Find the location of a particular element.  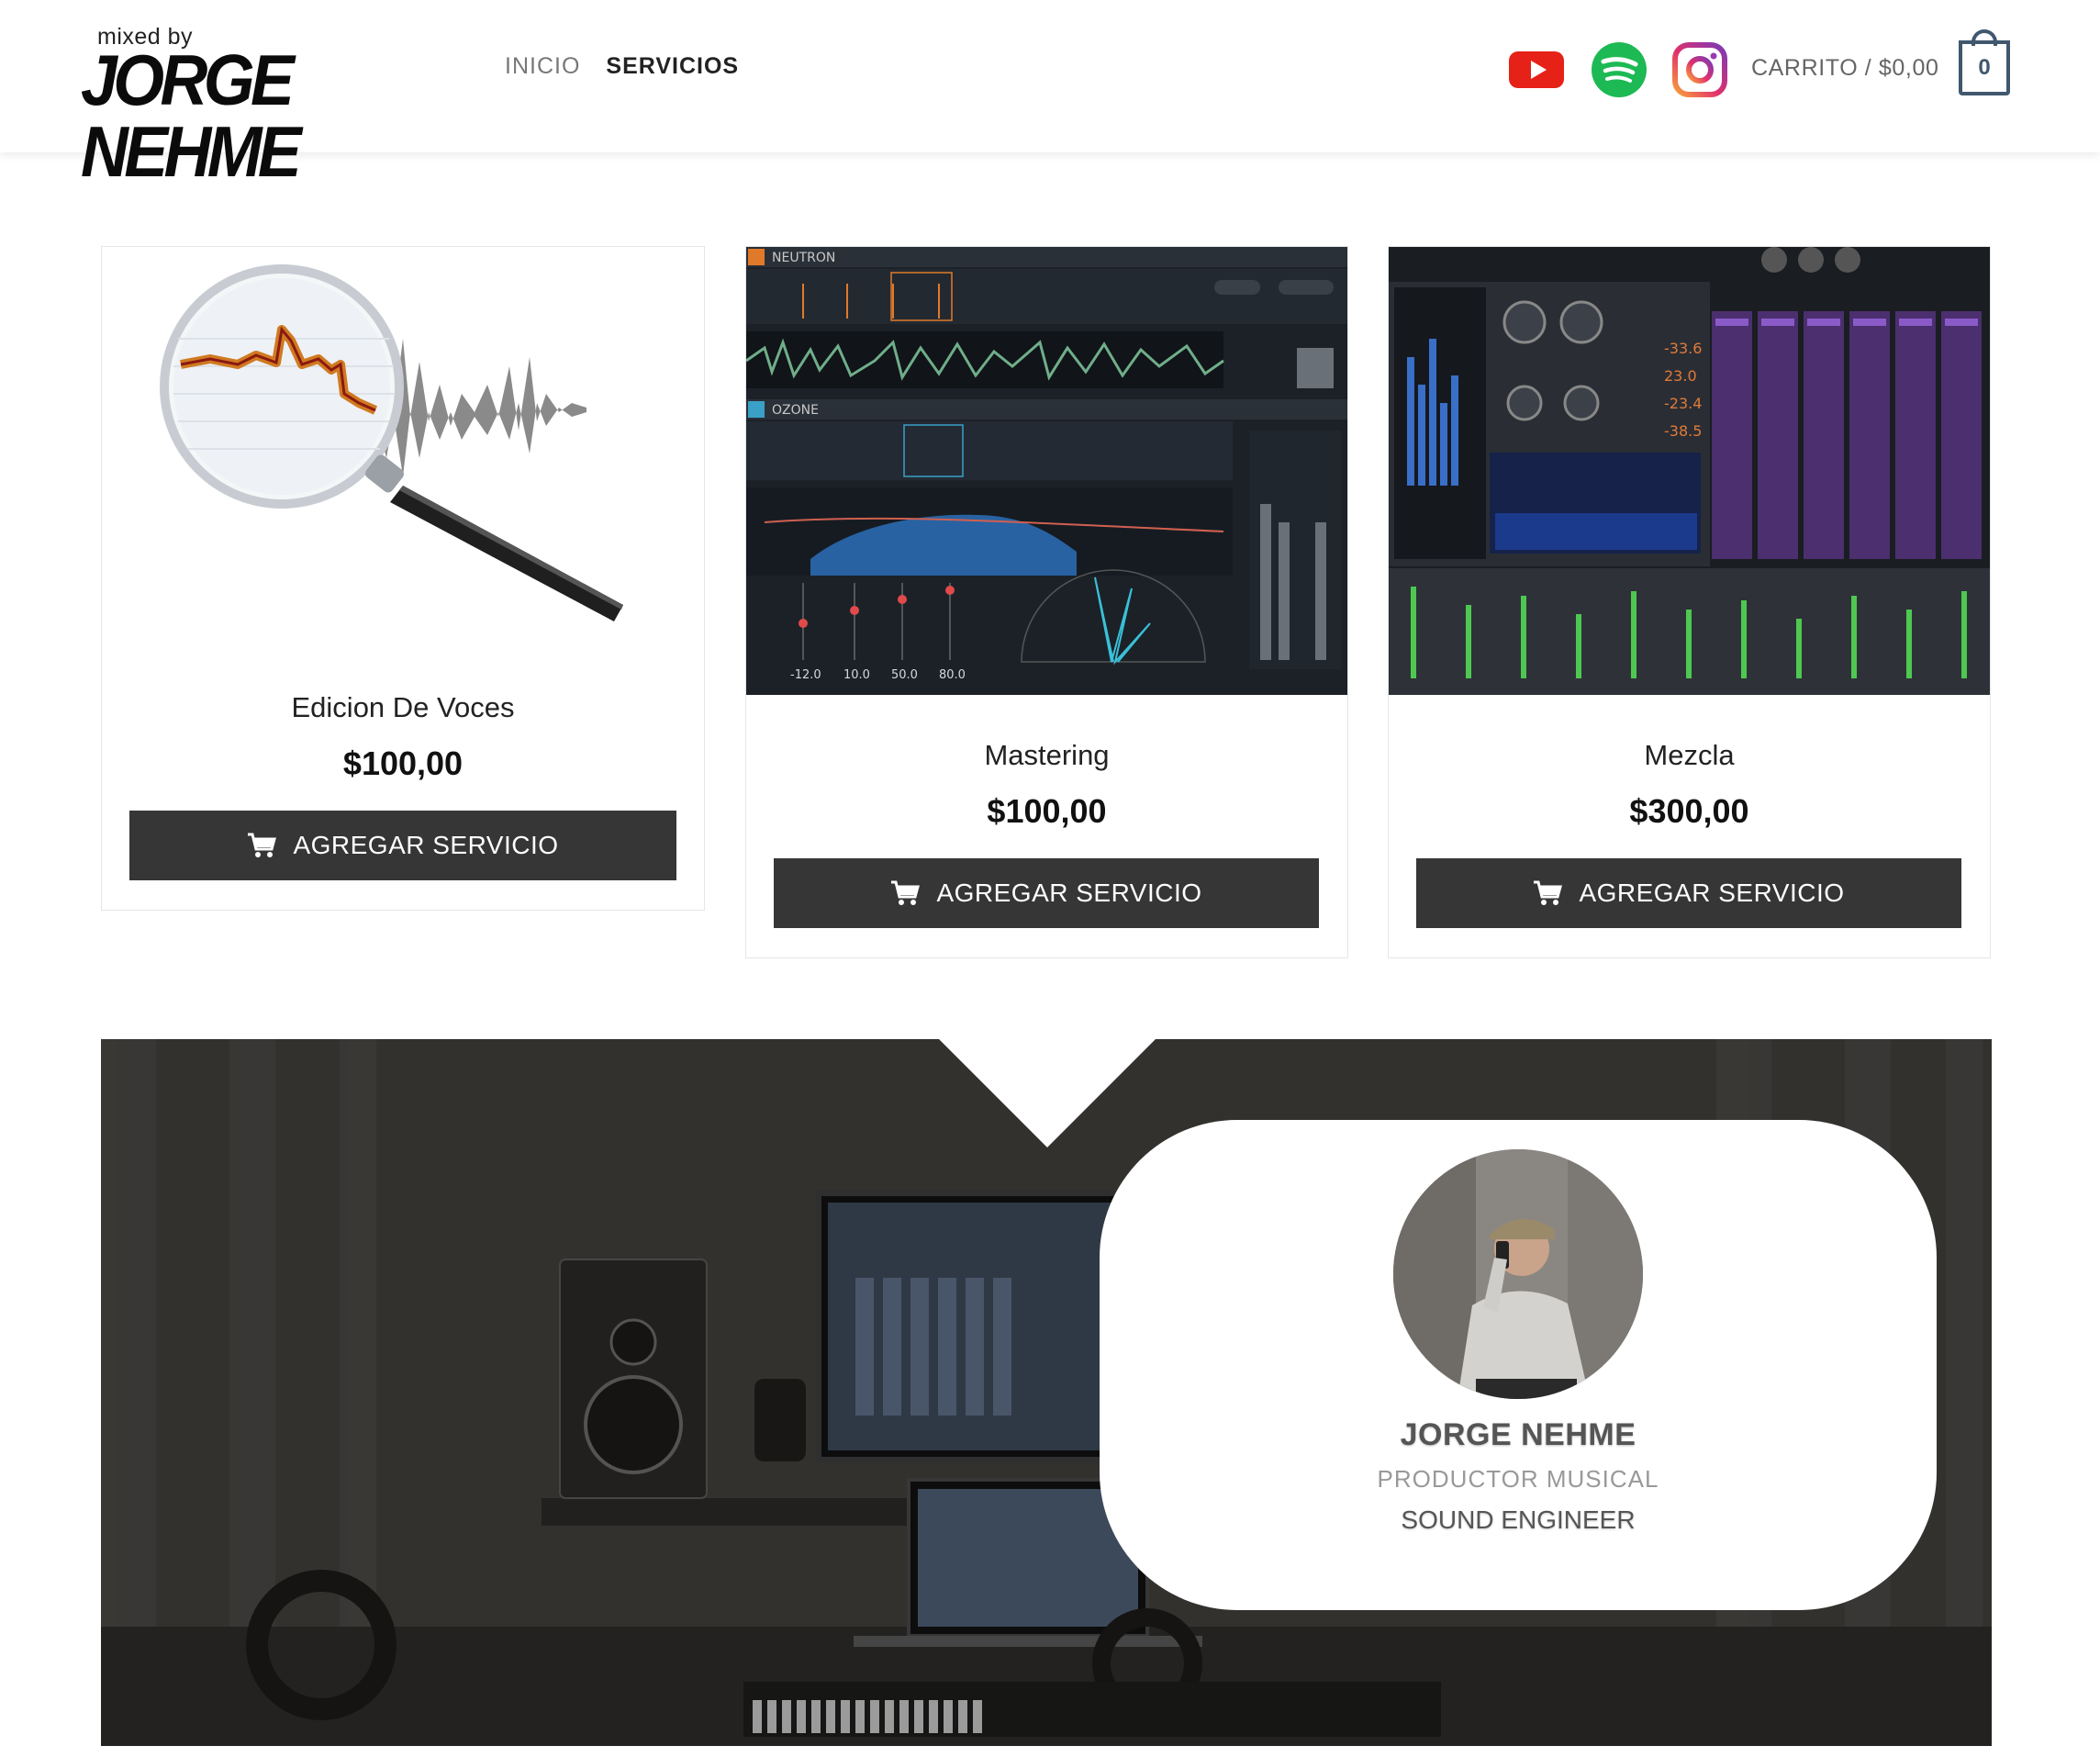

product-image-neutron-ozone-plugin: NEUTRON OZONE -12.0 10.0 50.0 80.0 is located at coordinates (1046, 471).